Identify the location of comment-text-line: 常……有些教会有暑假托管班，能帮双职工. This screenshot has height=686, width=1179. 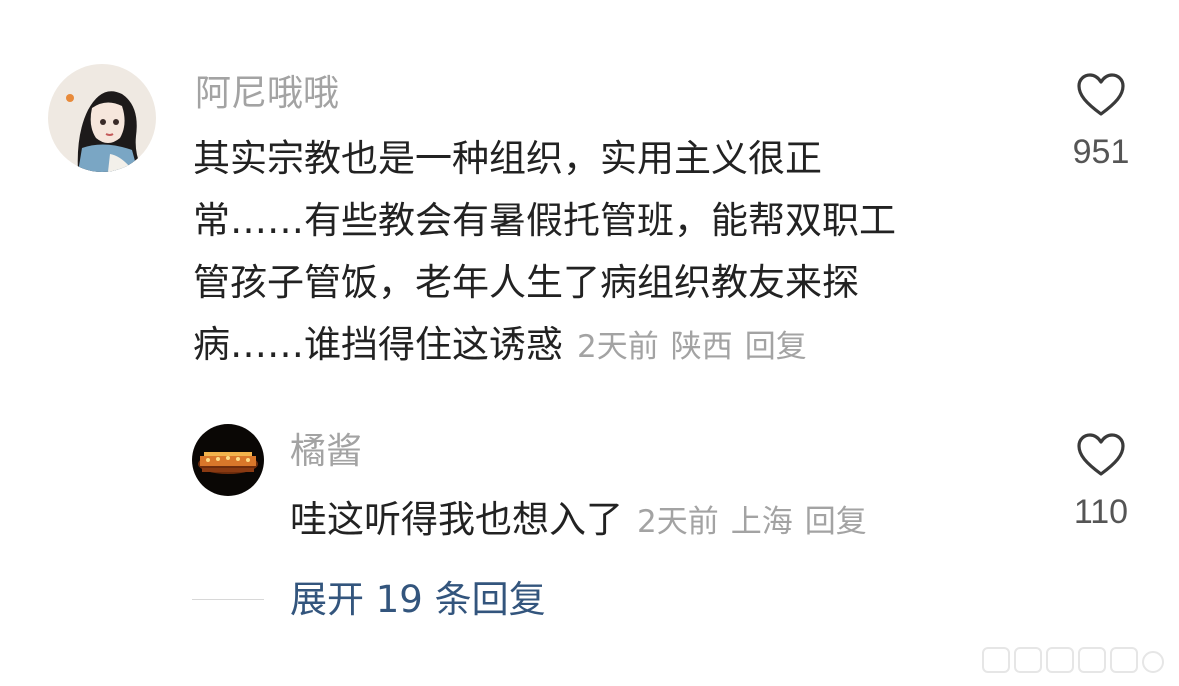
(544, 220).